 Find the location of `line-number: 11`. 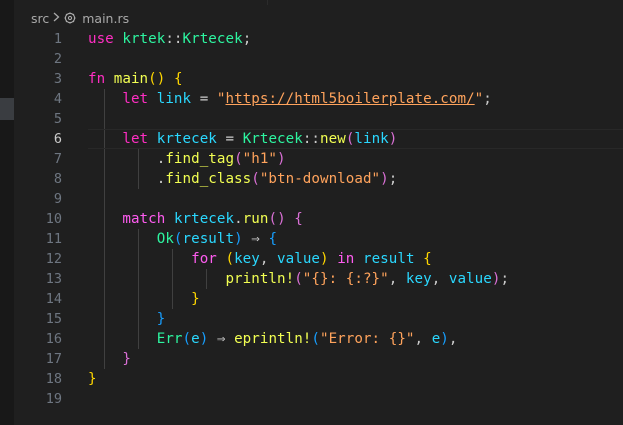

line-number: 11 is located at coordinates (53, 239).